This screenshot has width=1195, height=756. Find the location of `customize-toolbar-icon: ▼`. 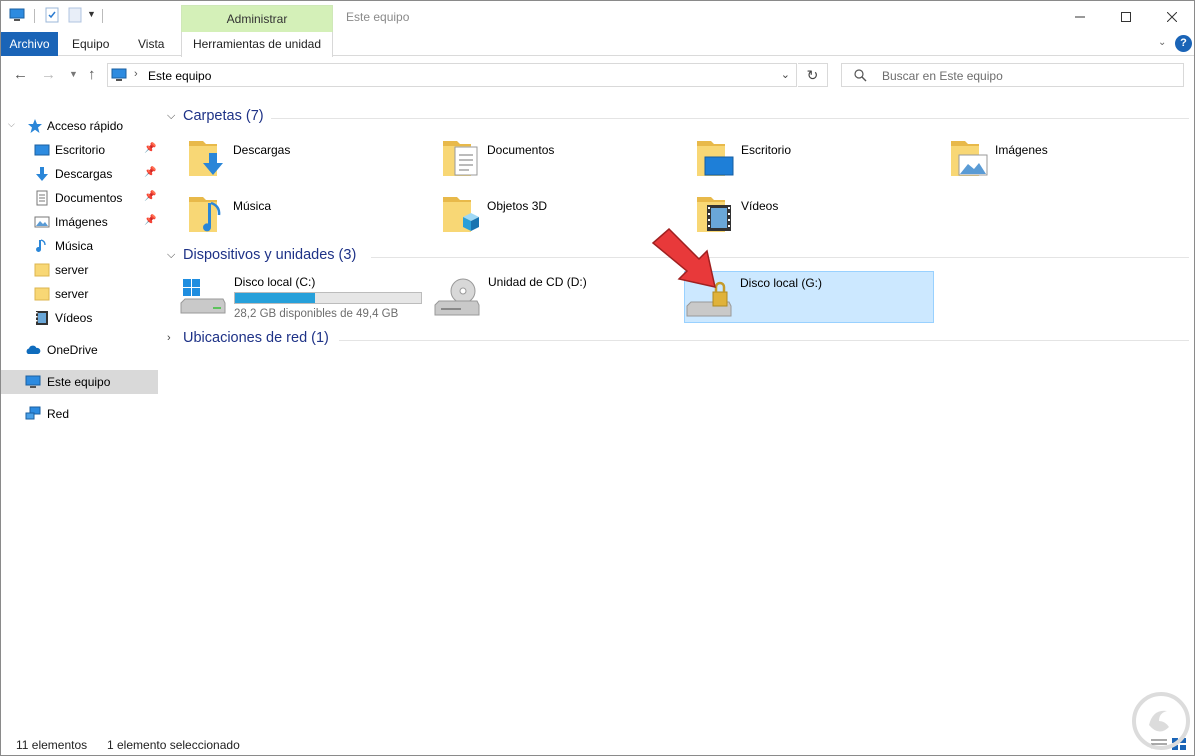

customize-toolbar-icon: ▼ is located at coordinates (91, 14).